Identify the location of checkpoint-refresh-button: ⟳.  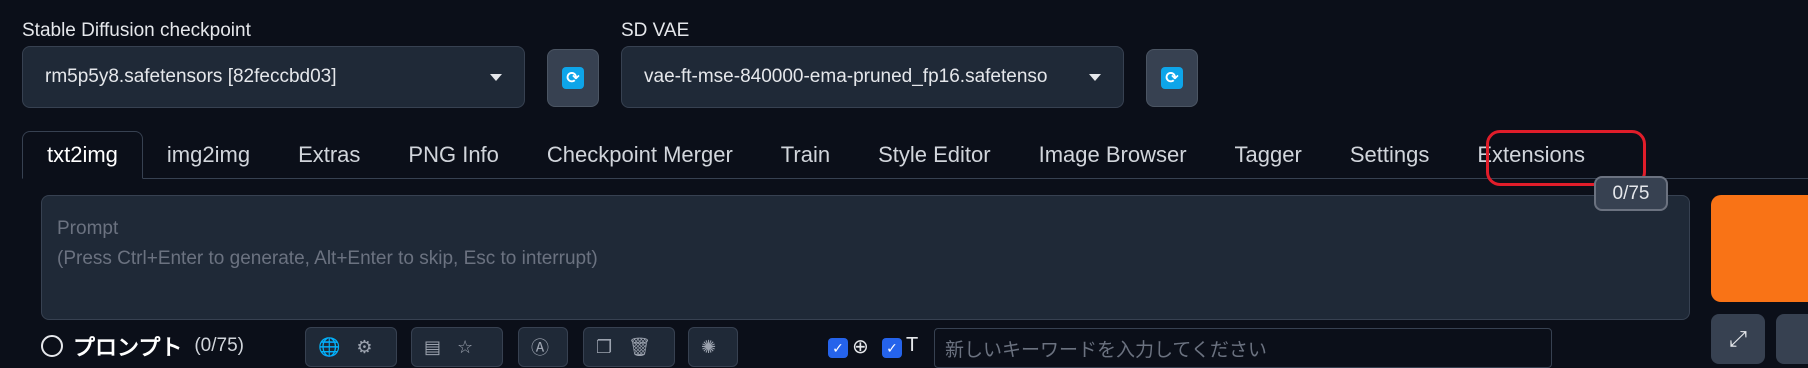
(573, 78).